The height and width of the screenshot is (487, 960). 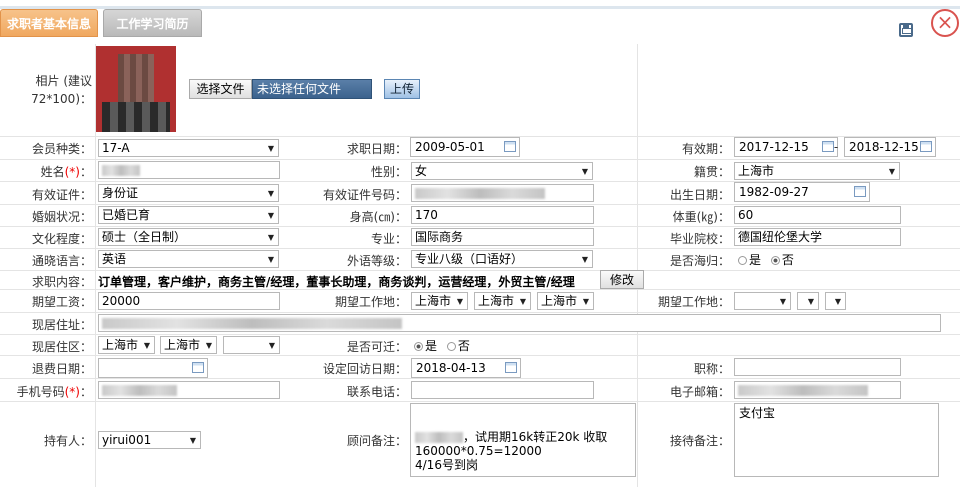 What do you see at coordinates (388, 172) in the screenshot?
I see `gender-label: 性别：` at bounding box center [388, 172].